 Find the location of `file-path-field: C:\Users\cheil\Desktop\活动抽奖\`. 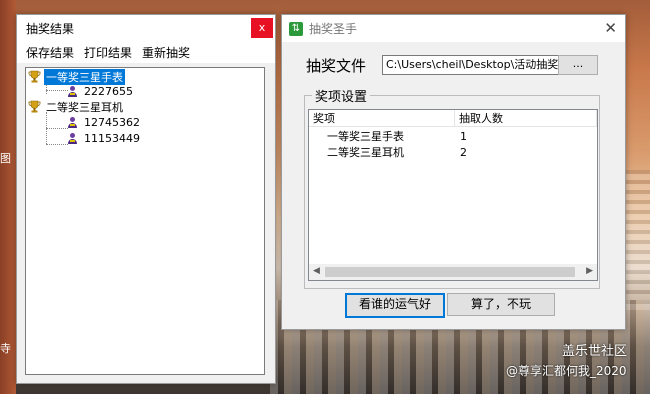

file-path-field: C:\Users\cheil\Desktop\活动抽奖\ is located at coordinates (470, 65).